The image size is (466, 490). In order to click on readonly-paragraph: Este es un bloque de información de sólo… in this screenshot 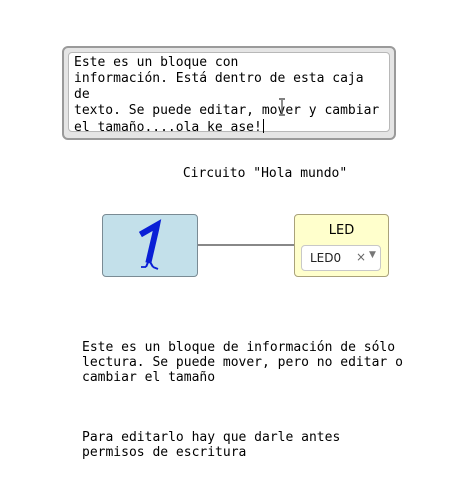, I will do `click(242, 362)`.